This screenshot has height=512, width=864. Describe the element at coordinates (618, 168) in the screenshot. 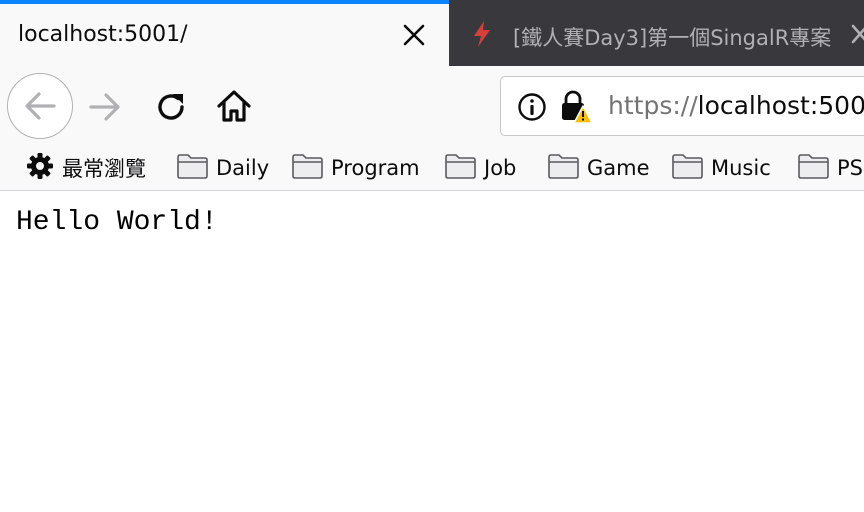

I see `bookmark-label: Game` at that location.